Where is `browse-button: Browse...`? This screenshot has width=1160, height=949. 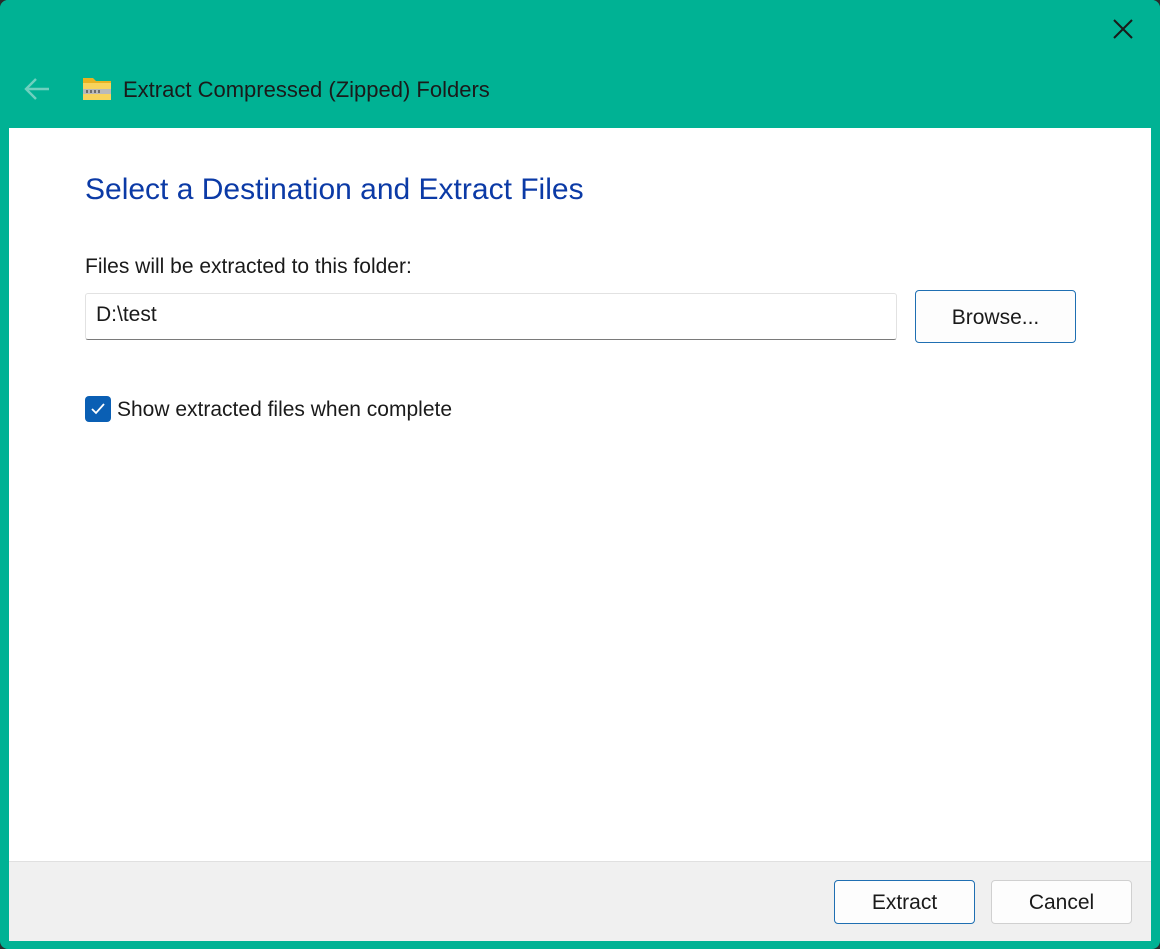 browse-button: Browse... is located at coordinates (995, 316).